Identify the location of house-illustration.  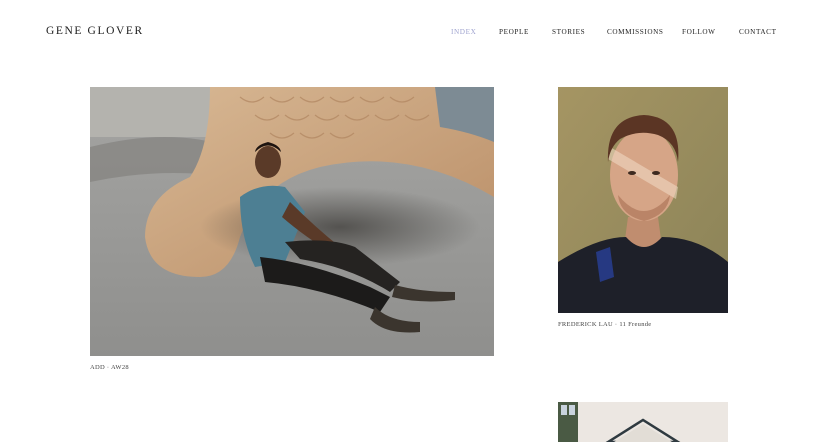
(643, 422).